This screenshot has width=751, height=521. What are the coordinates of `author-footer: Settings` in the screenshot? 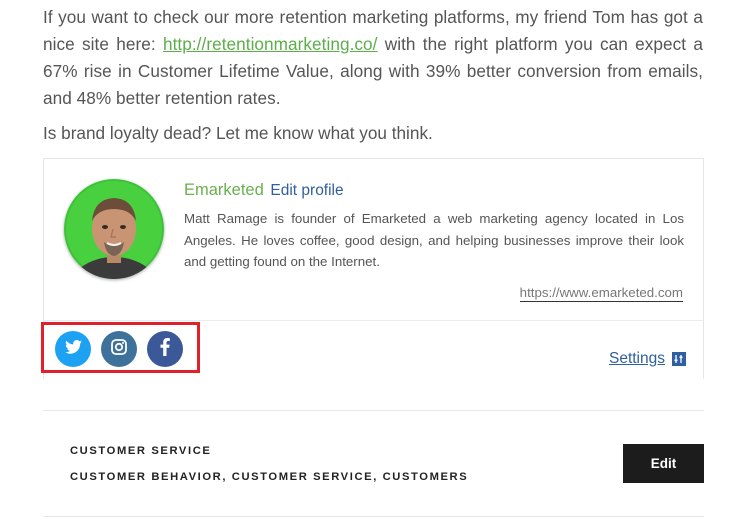 It's located at (372, 349).